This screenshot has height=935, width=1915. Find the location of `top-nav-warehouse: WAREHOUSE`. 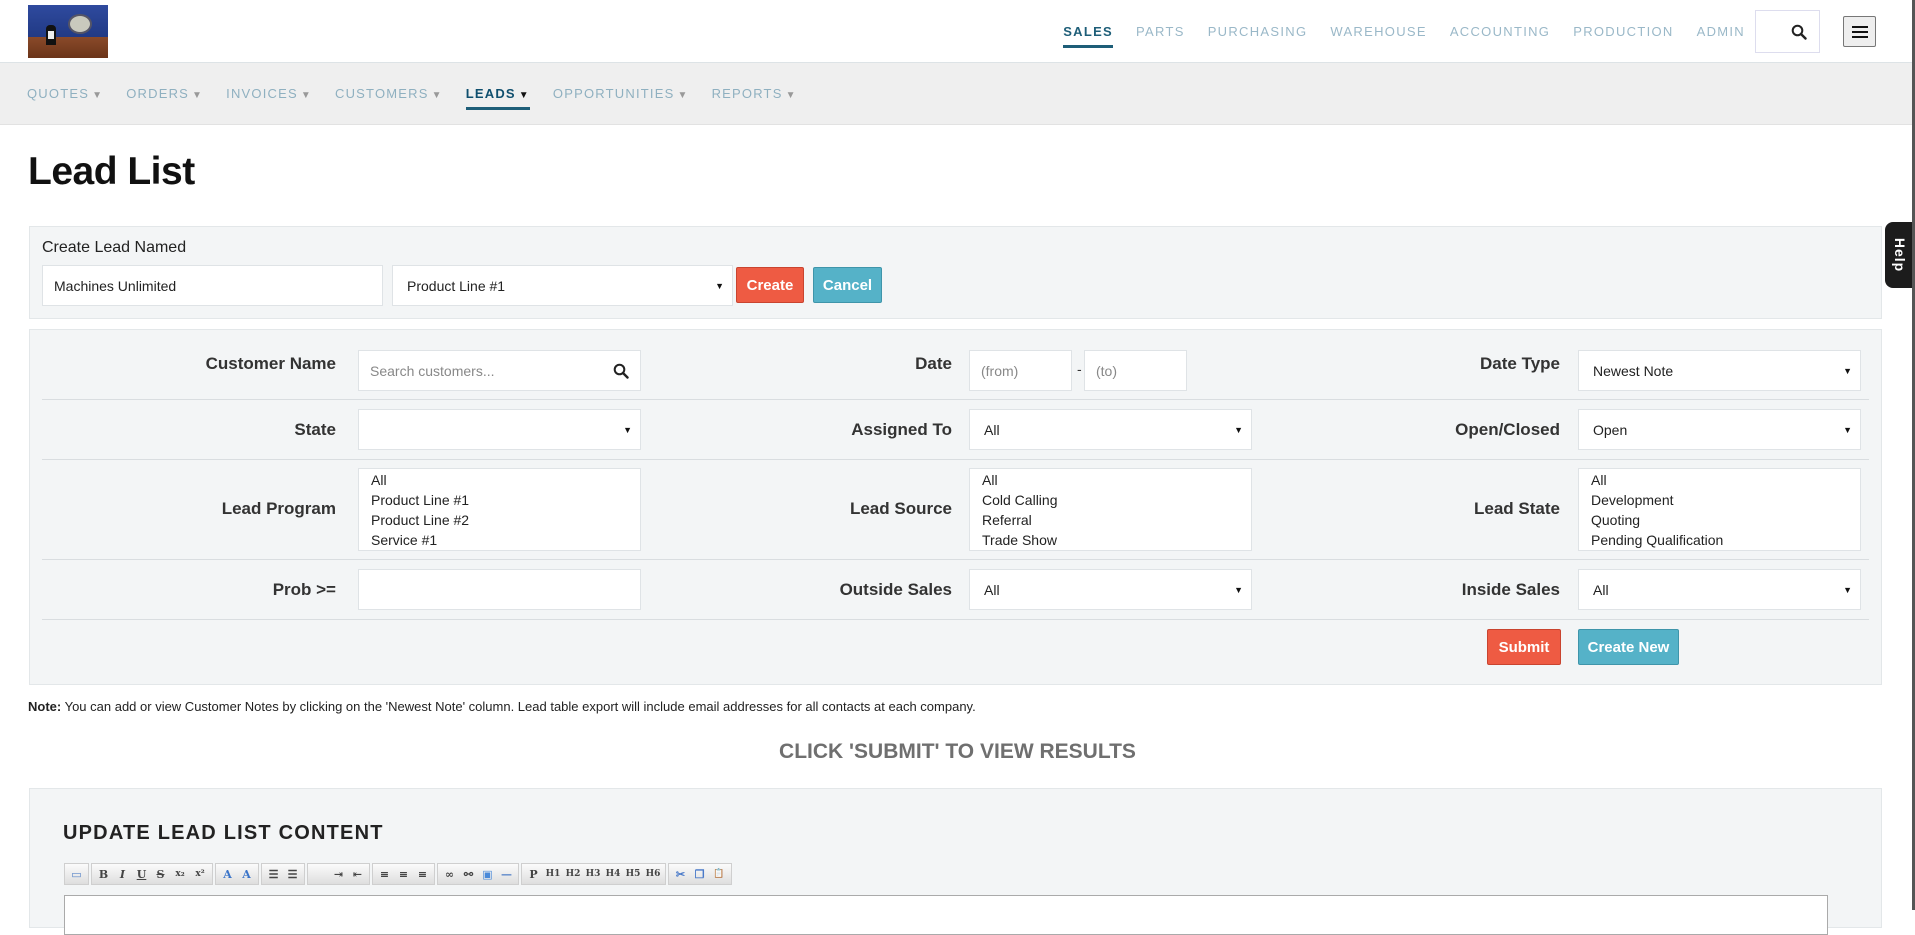

top-nav-warehouse: WAREHOUSE is located at coordinates (1378, 31).